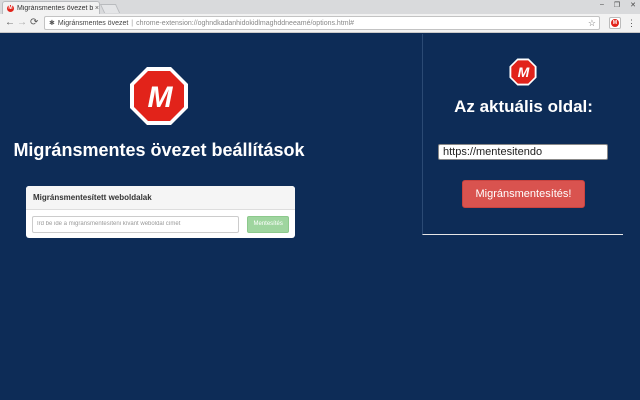 Image resolution: width=640 pixels, height=400 pixels. What do you see at coordinates (22, 23) in the screenshot?
I see `forward-button: →` at bounding box center [22, 23].